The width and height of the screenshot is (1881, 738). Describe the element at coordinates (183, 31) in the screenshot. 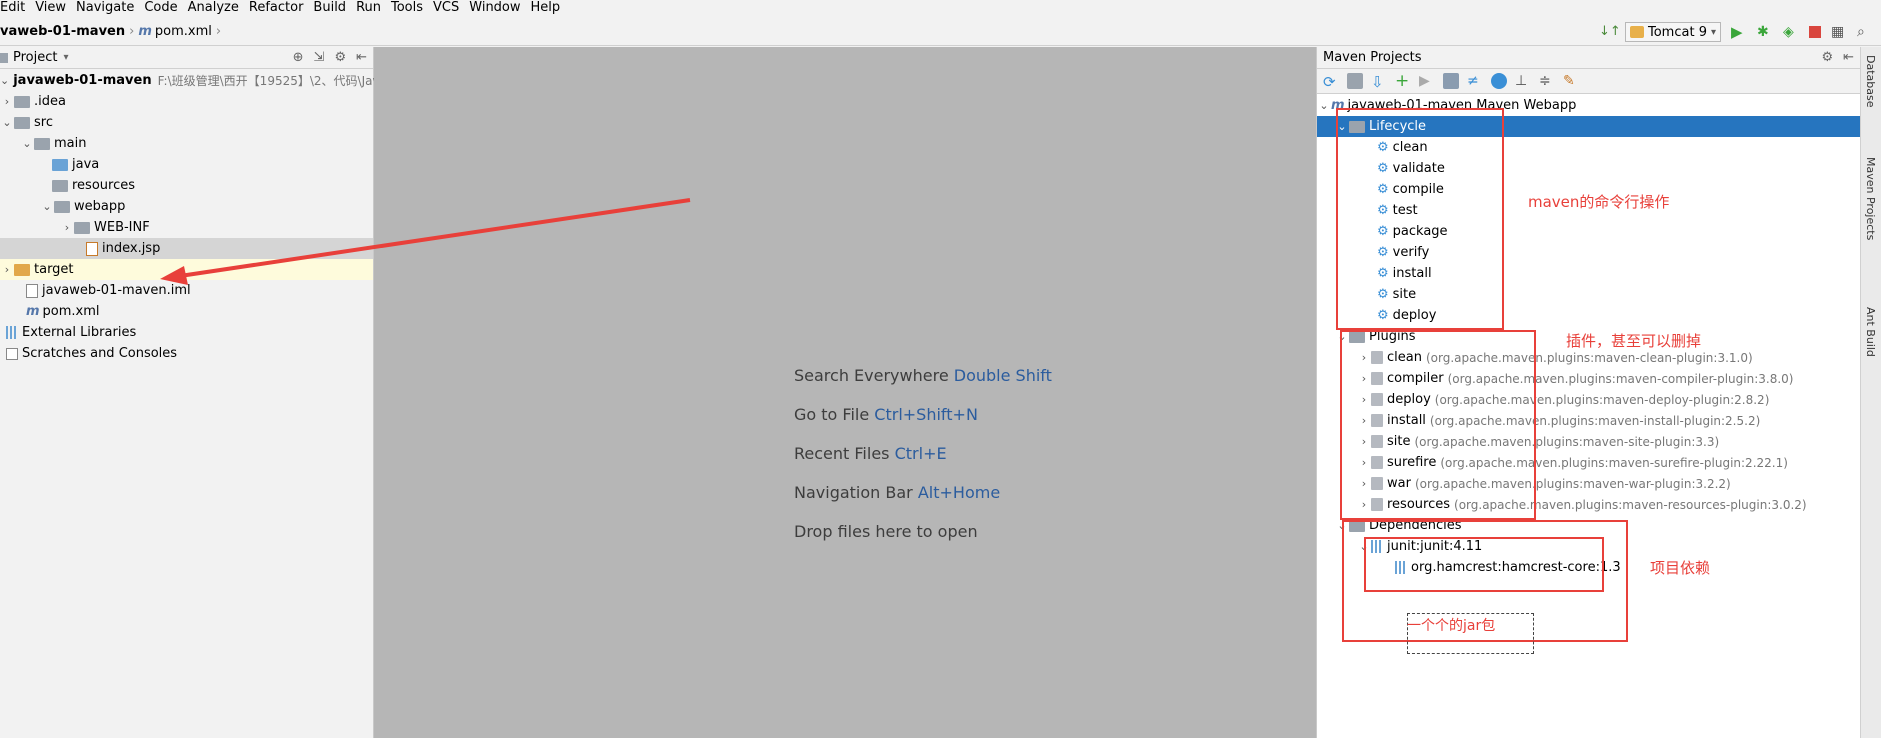

I see `breadcrumb-file: pom.xml` at that location.